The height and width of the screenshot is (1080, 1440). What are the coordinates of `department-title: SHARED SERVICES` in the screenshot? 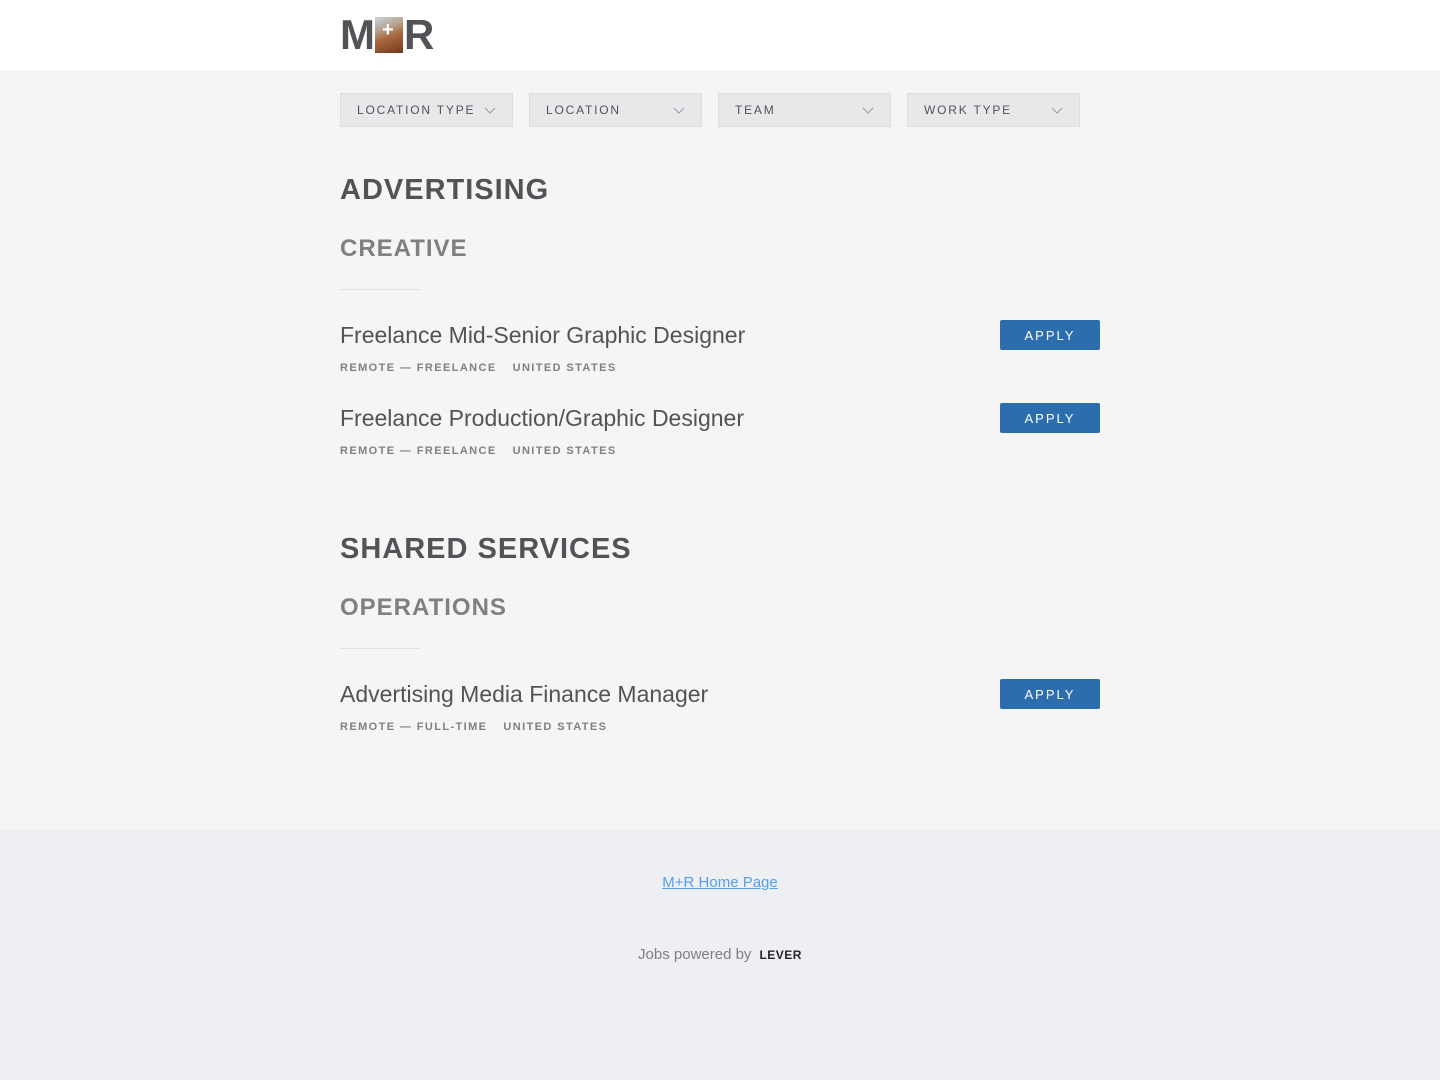 It's located at (486, 549).